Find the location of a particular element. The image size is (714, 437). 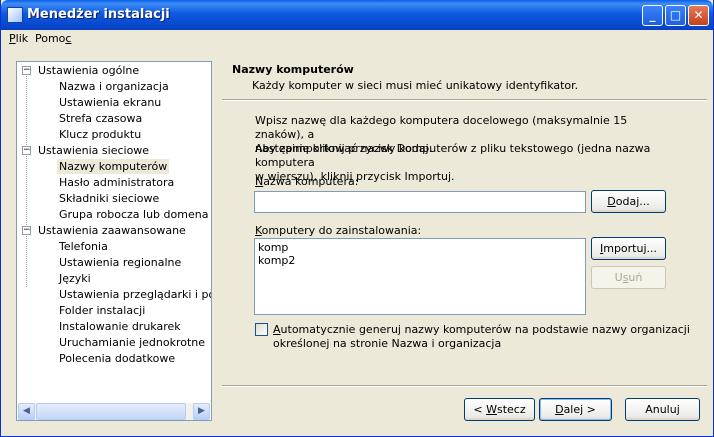

scroll-right-button: ▶ is located at coordinates (201, 411).